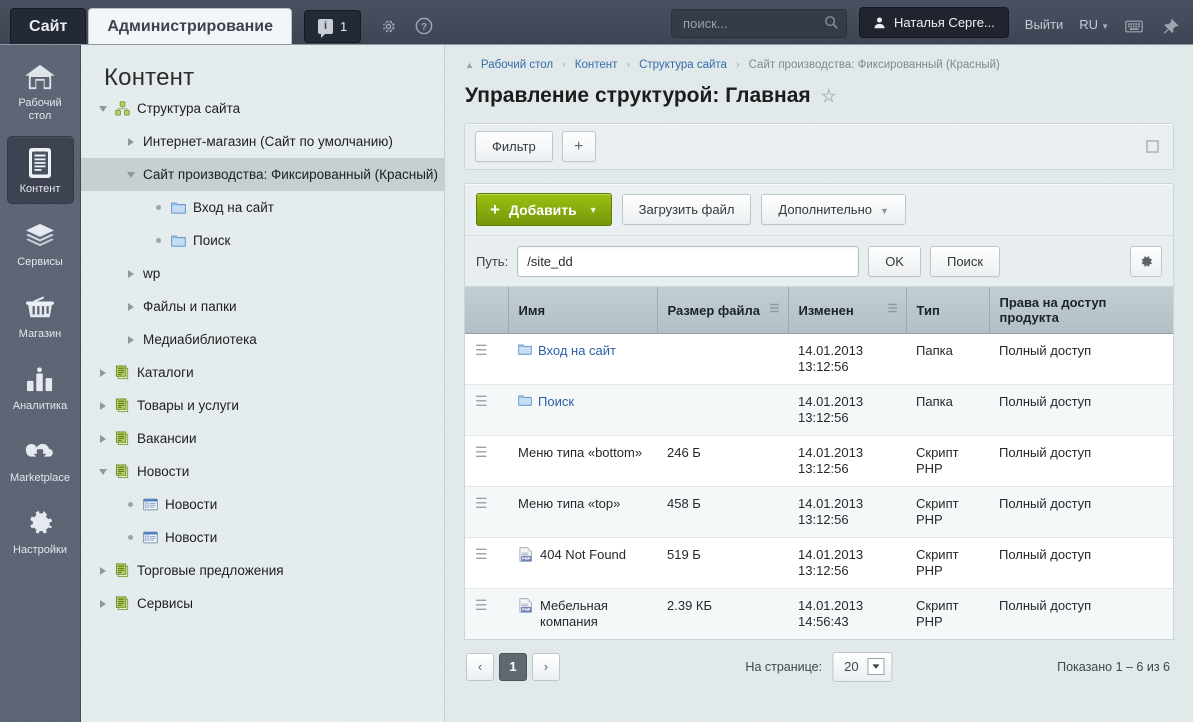 Image resolution: width=1193 pixels, height=722 pixels. What do you see at coordinates (495, 209) in the screenshot?
I see `plus-icon: +` at bounding box center [495, 209].